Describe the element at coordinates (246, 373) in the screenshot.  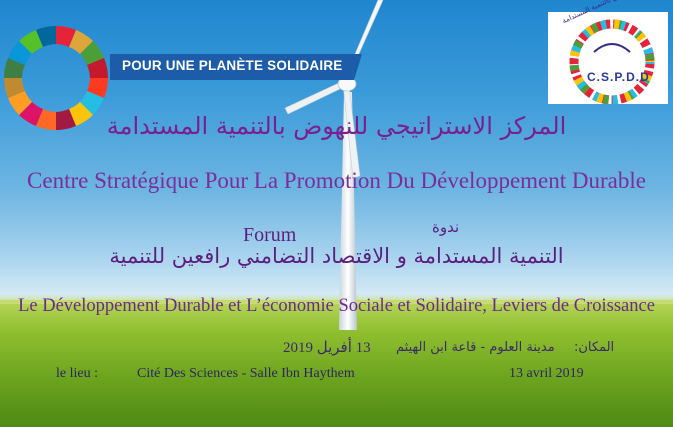
I see `place-french: Cité Des Sciences - Salle Ibn Haythem` at that location.